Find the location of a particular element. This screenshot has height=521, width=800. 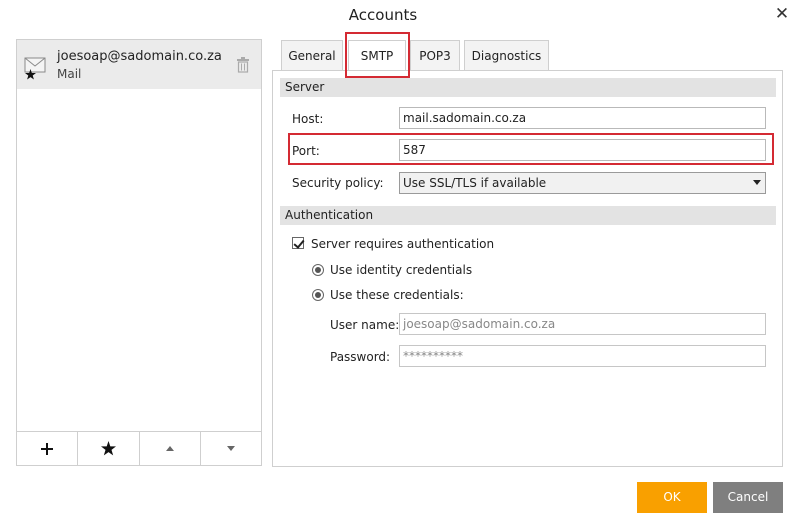

authentication-section-header: Authentication is located at coordinates (528, 215).